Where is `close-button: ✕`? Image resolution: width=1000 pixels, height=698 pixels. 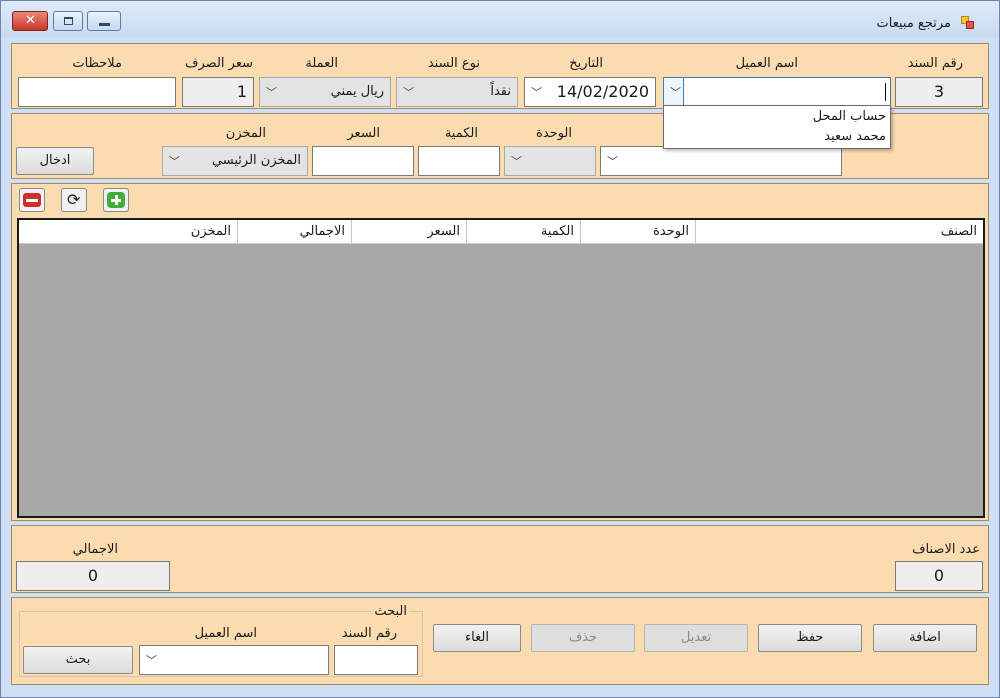 close-button: ✕ is located at coordinates (30, 21).